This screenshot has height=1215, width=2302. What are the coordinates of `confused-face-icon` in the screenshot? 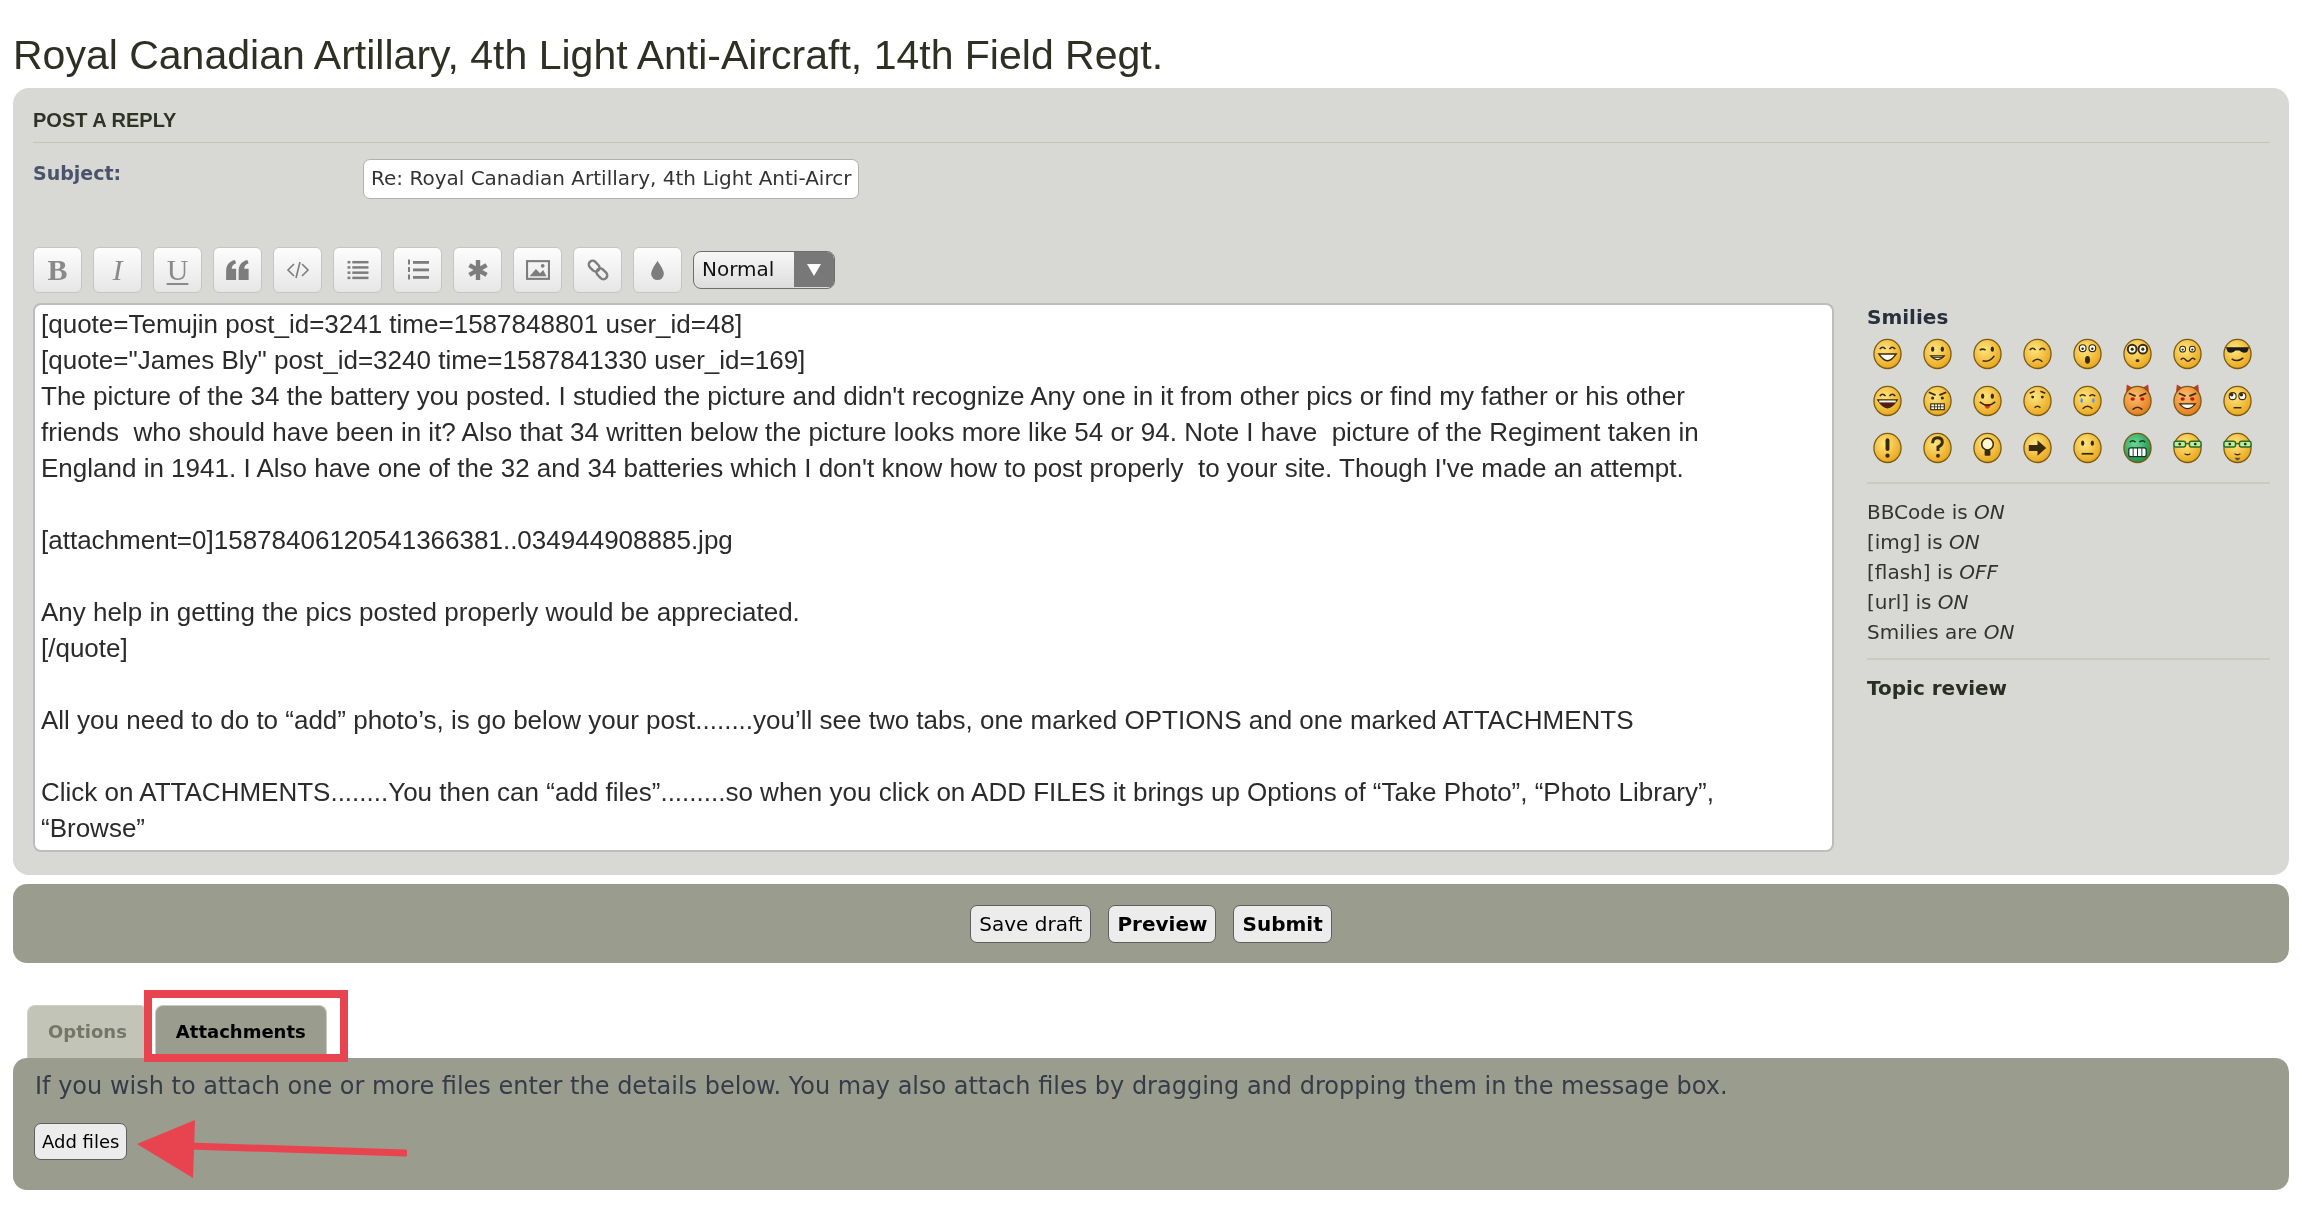 It's located at (2187, 353).